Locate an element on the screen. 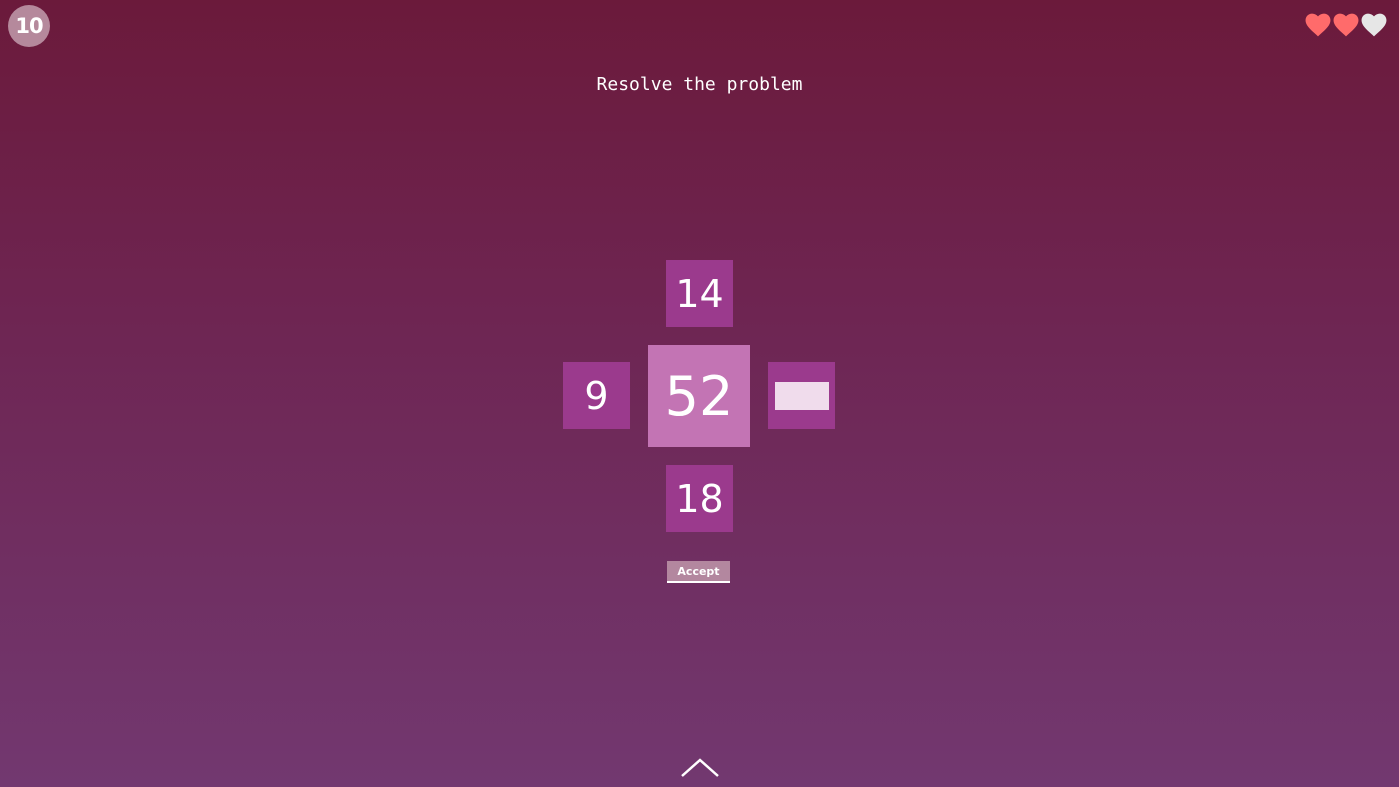 Image resolution: width=1399 pixels, height=787 pixels. lives-indicator is located at coordinates (1346, 25).